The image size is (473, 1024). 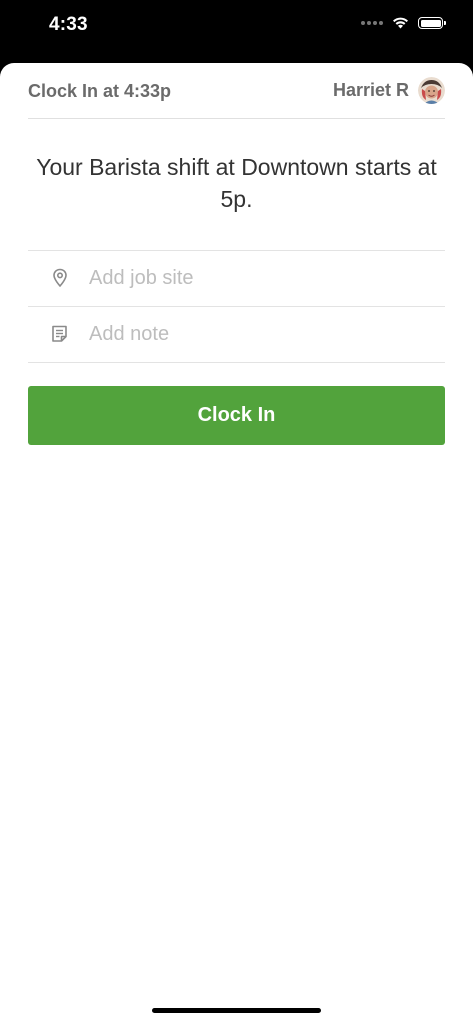 I want to click on user-profile: Harriet R, so click(x=389, y=90).